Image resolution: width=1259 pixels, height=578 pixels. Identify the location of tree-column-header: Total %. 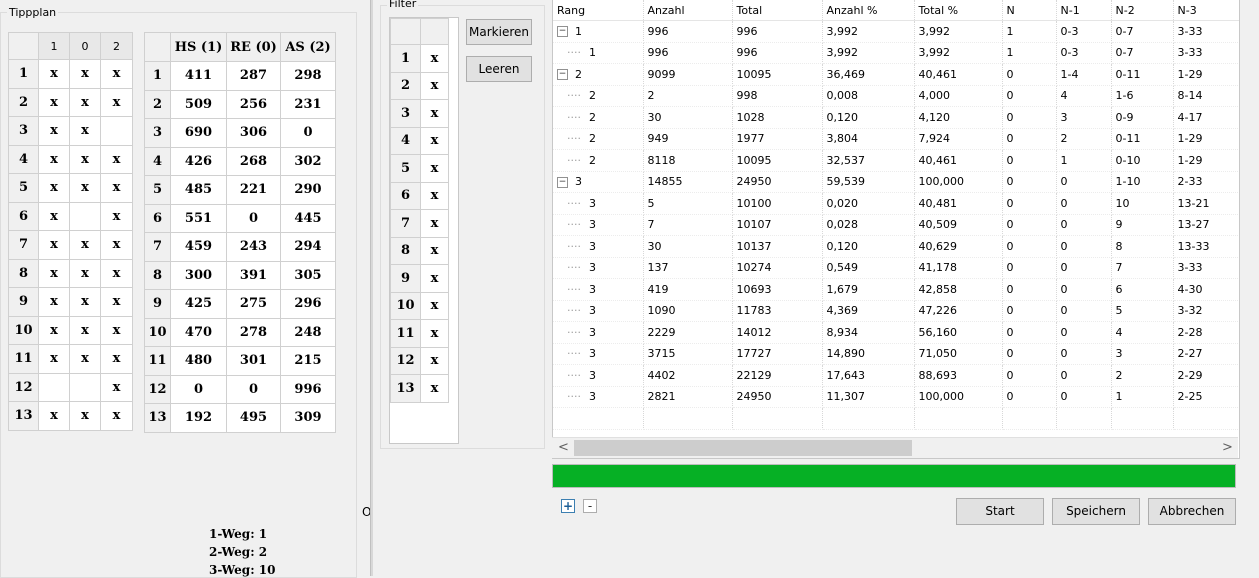
(958, 10).